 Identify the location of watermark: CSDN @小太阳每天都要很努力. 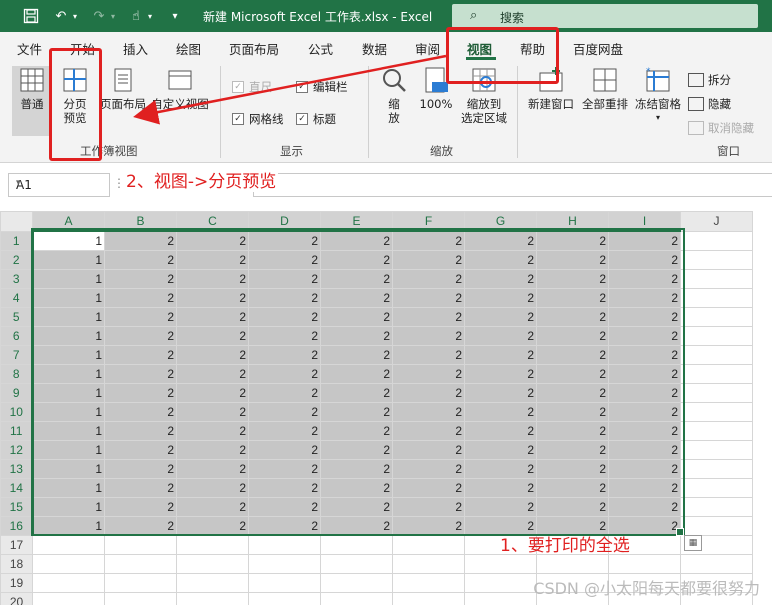
(646, 588).